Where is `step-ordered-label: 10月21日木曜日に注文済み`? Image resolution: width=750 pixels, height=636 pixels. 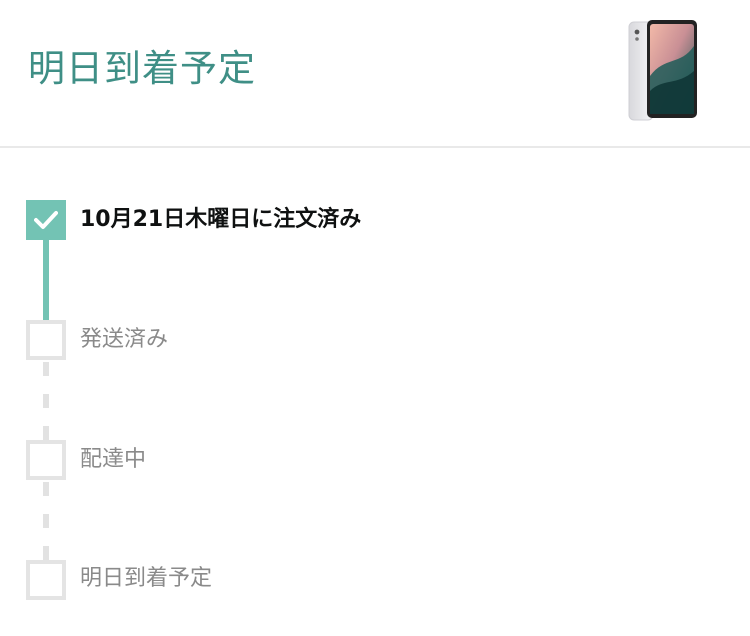
step-ordered-label: 10月21日木曜日に注文済み is located at coordinates (221, 219).